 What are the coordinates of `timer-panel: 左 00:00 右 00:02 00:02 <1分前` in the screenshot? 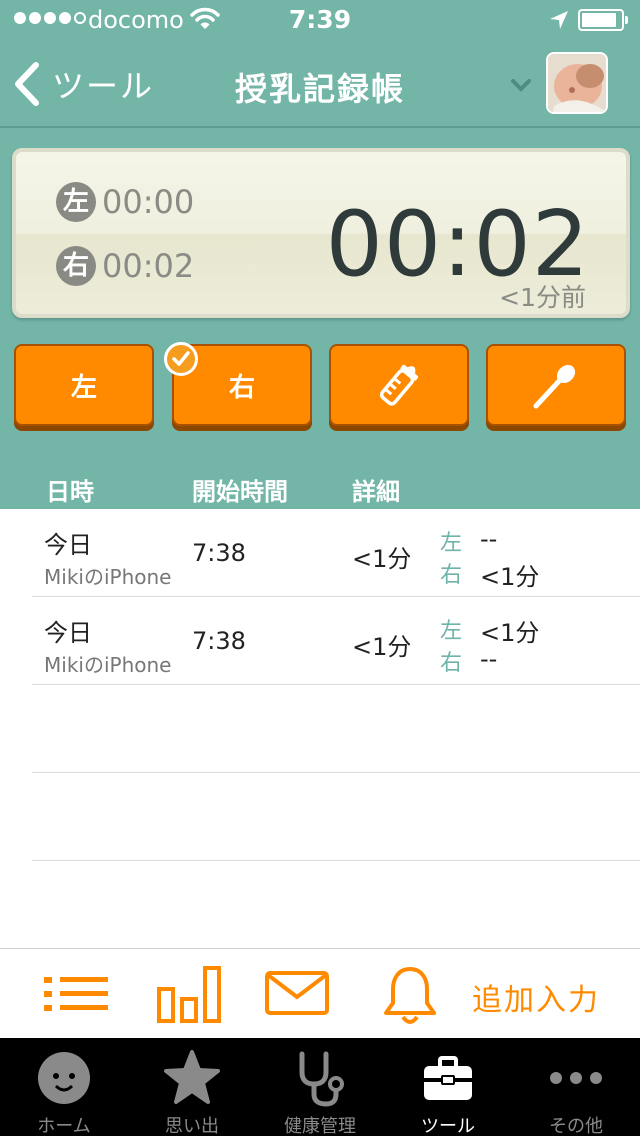 It's located at (321, 233).